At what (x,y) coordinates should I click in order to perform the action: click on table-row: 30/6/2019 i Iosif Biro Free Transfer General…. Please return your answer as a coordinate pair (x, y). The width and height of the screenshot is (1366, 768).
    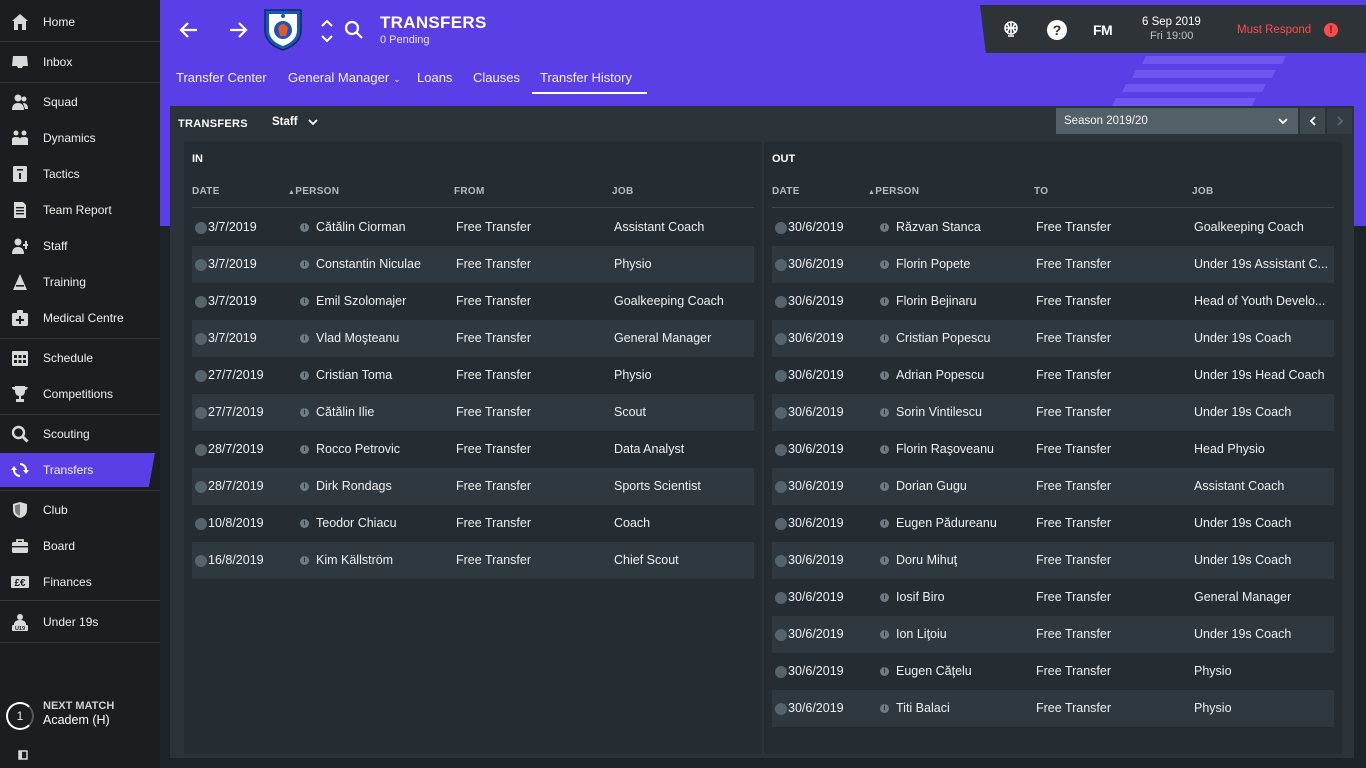
    Looking at the image, I should click on (1053, 597).